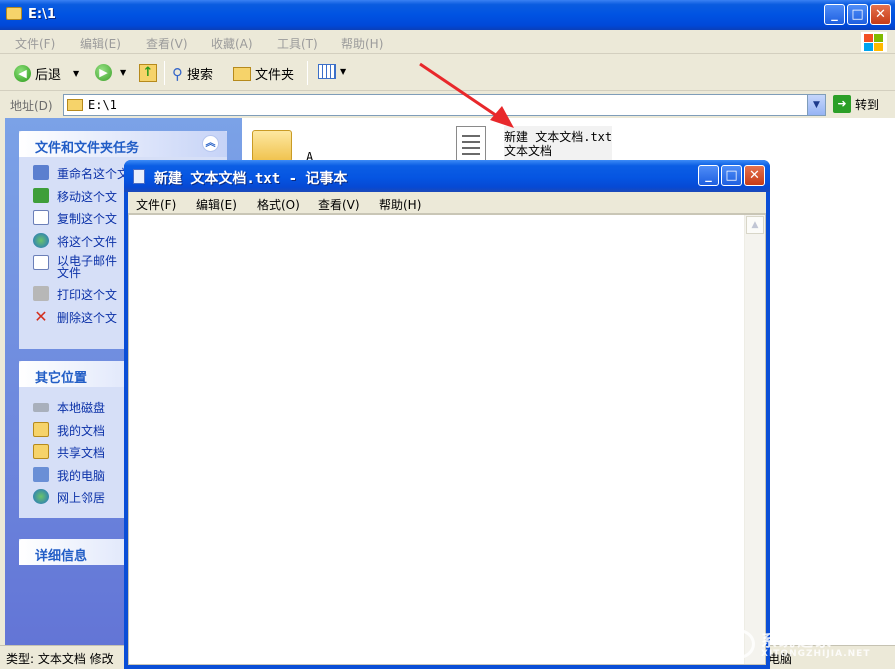  I want to click on search-icon: ⚲, so click(177, 73).